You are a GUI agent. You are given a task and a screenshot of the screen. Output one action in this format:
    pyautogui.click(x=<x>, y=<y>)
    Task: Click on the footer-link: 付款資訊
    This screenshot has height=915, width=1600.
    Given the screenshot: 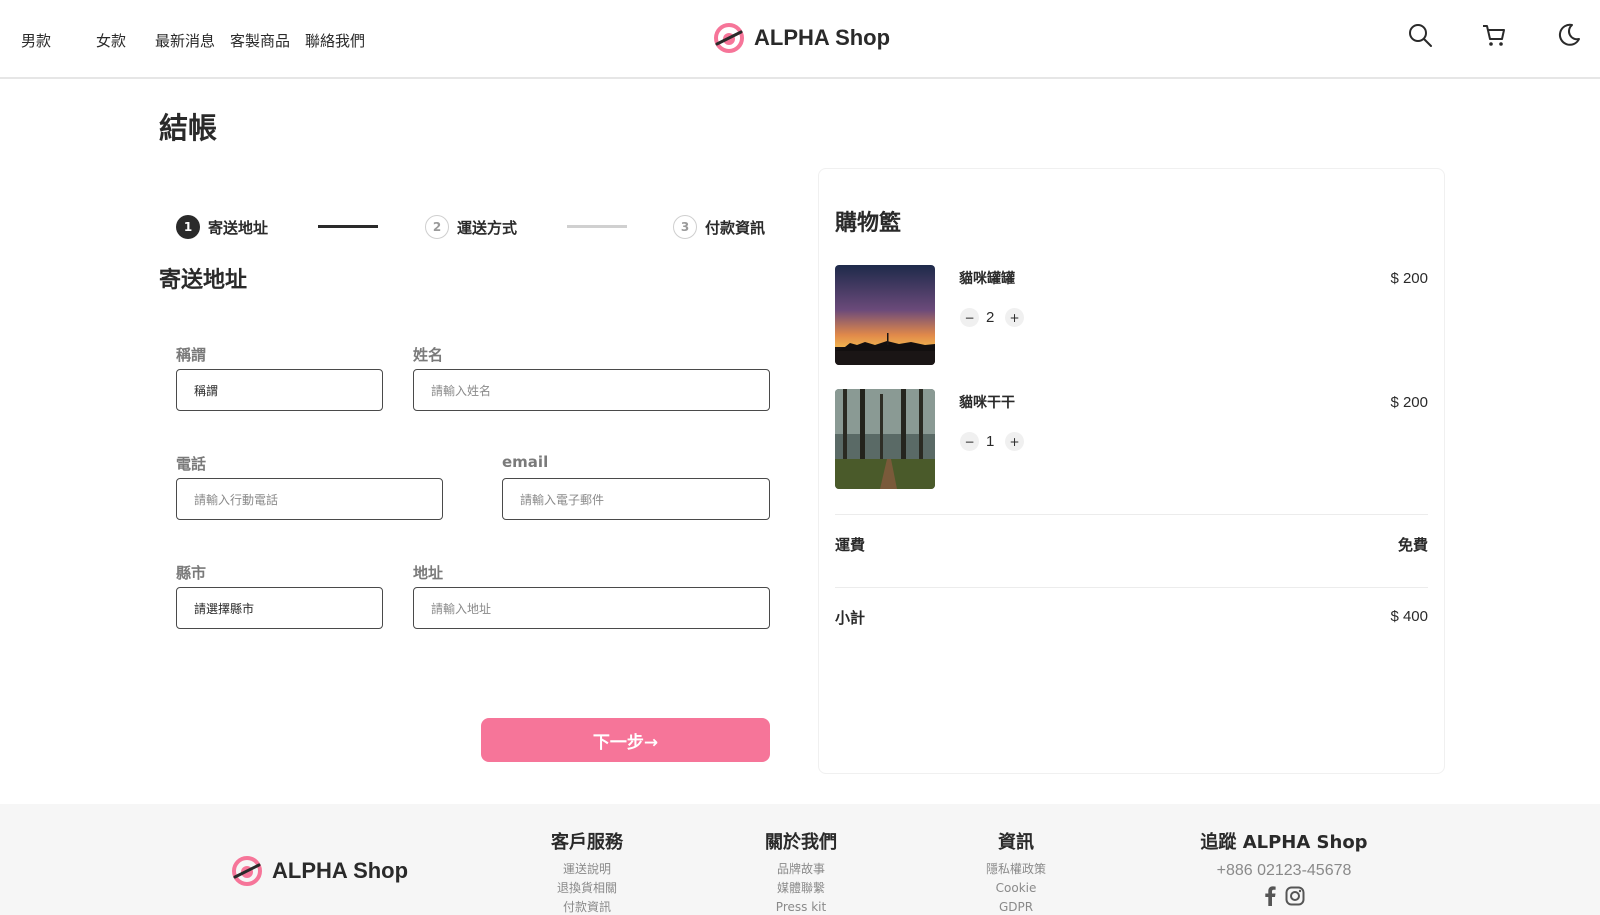 What is the action you would take?
    pyautogui.click(x=587, y=906)
    